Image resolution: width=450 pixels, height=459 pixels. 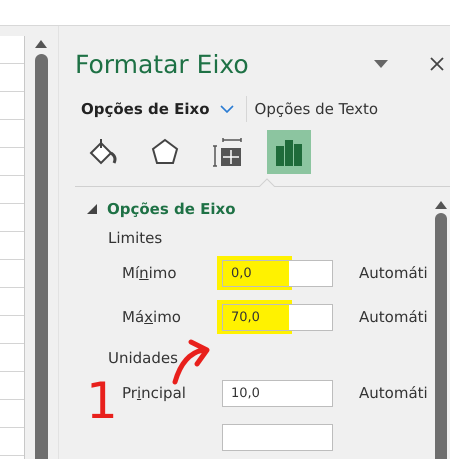 I want to click on field-label: Principal, so click(x=154, y=393).